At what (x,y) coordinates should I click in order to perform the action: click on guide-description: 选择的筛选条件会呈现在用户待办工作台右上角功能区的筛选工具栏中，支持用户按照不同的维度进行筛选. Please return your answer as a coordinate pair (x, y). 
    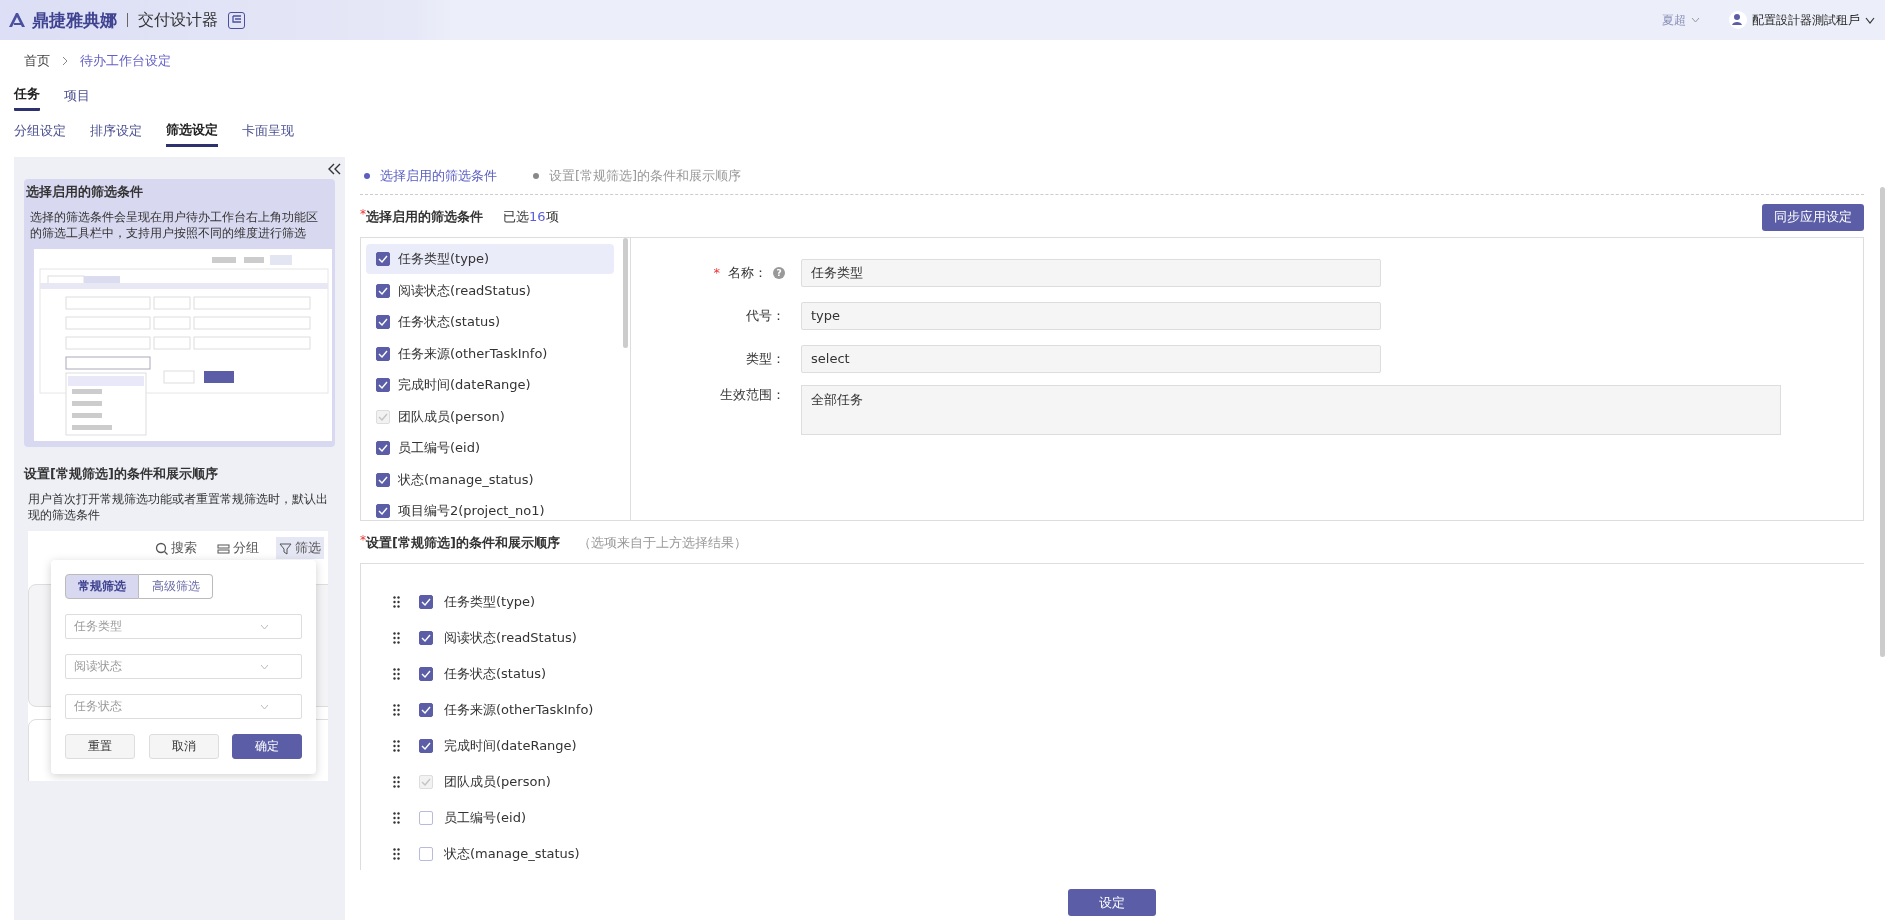
    Looking at the image, I should click on (174, 225).